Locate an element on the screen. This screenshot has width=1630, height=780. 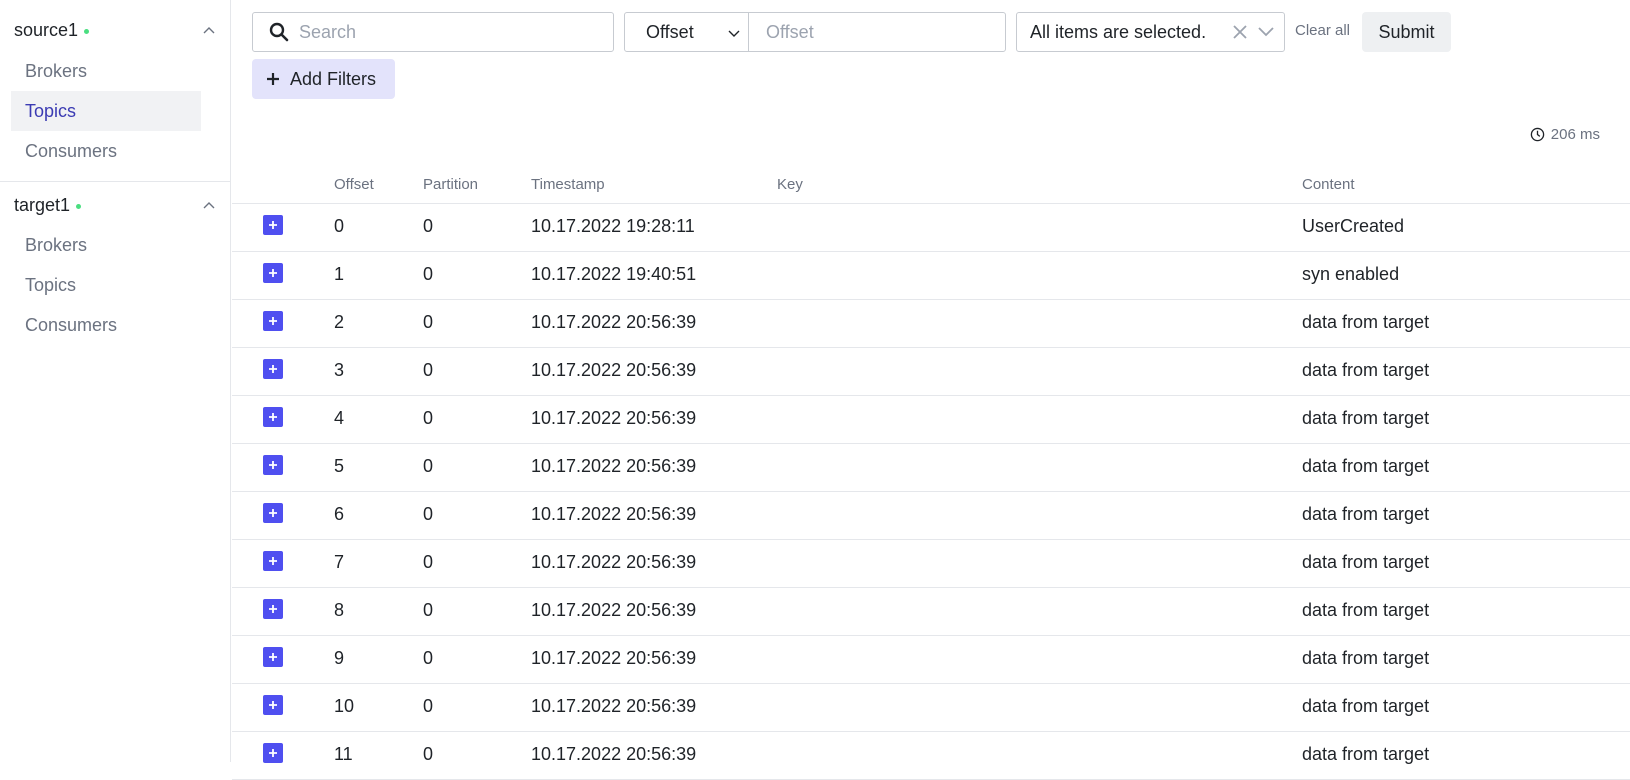
offset-field is located at coordinates (877, 32).